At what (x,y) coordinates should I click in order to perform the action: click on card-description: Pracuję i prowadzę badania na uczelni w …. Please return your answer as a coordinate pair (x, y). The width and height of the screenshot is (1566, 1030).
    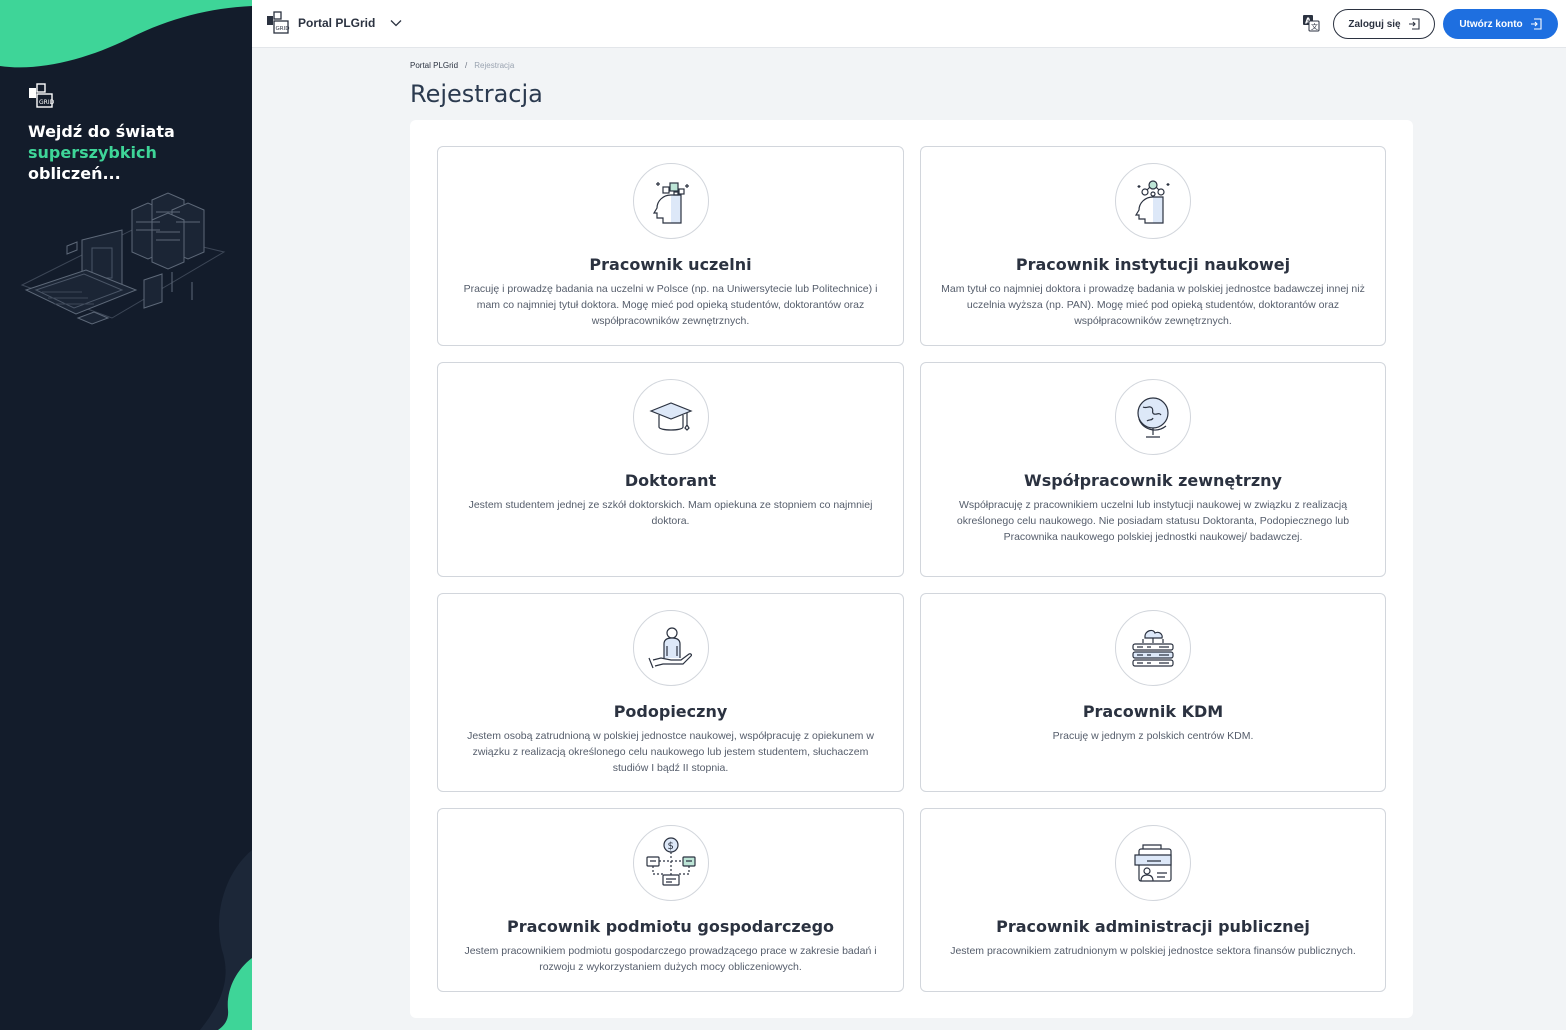
    Looking at the image, I should click on (670, 305).